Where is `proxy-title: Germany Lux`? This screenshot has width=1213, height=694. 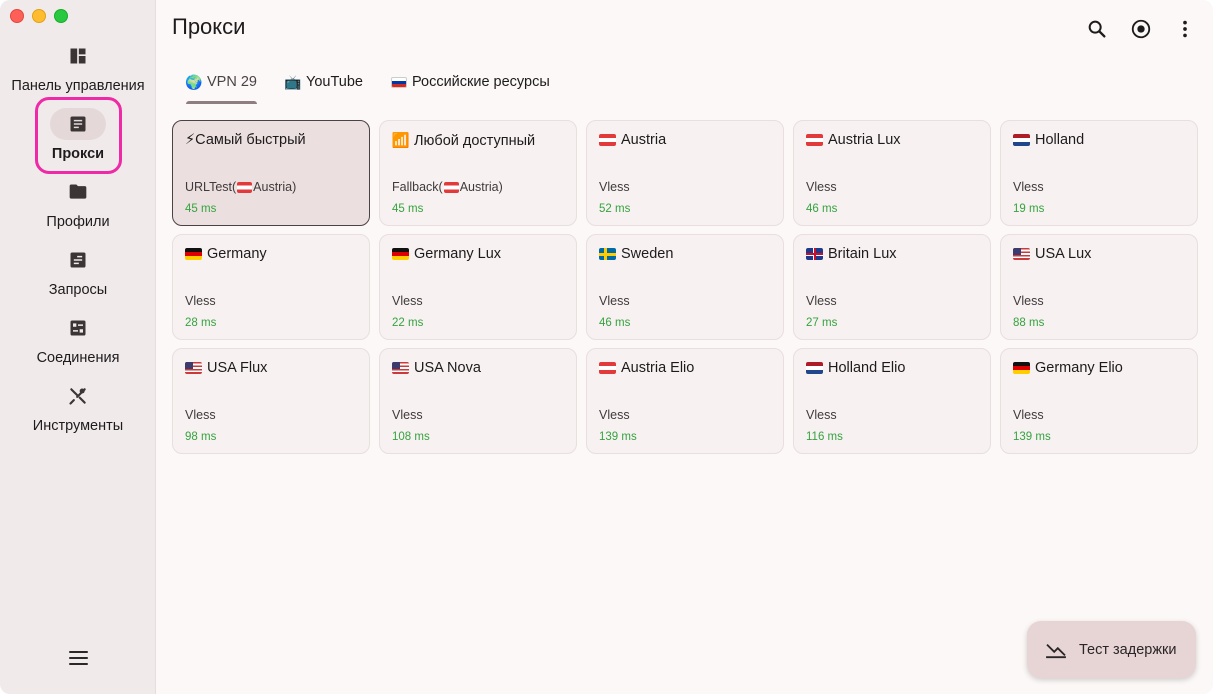 proxy-title: Germany Lux is located at coordinates (478, 254).